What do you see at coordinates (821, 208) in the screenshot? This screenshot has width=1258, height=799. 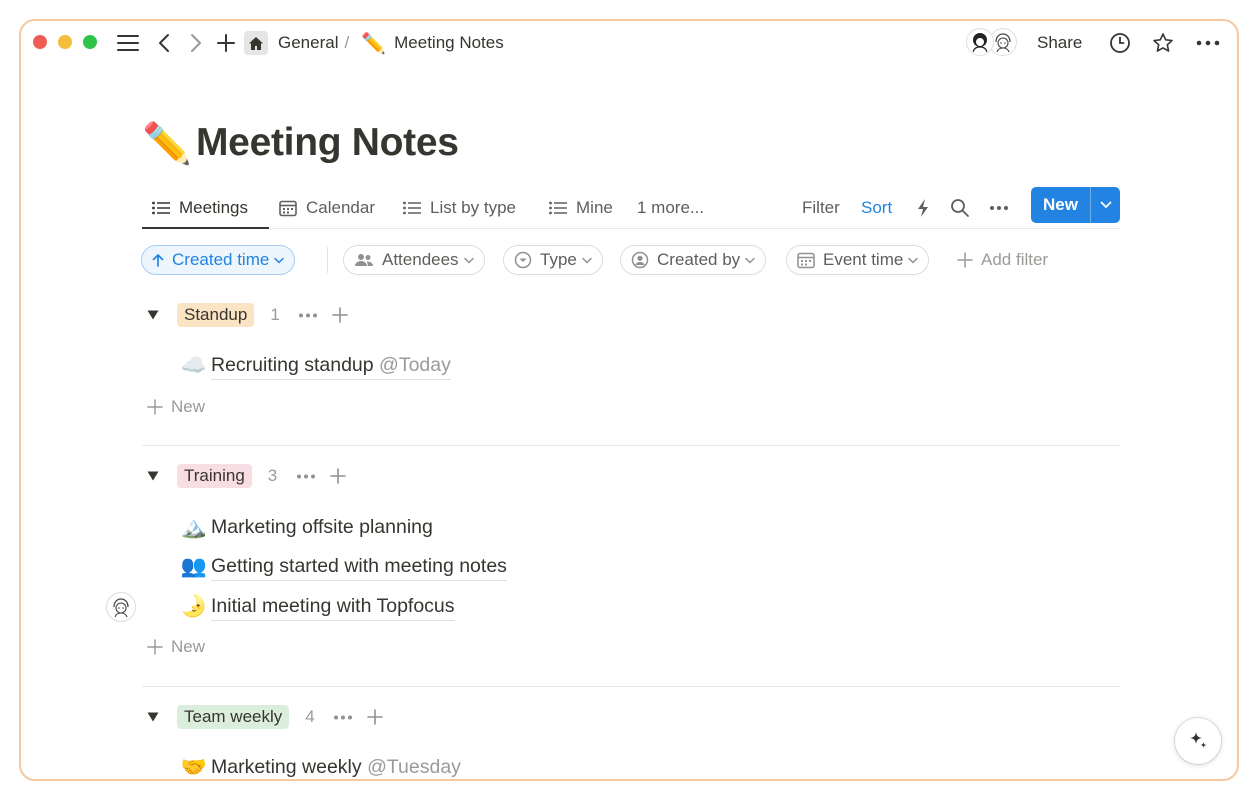 I see `filter-button: Filter` at bounding box center [821, 208].